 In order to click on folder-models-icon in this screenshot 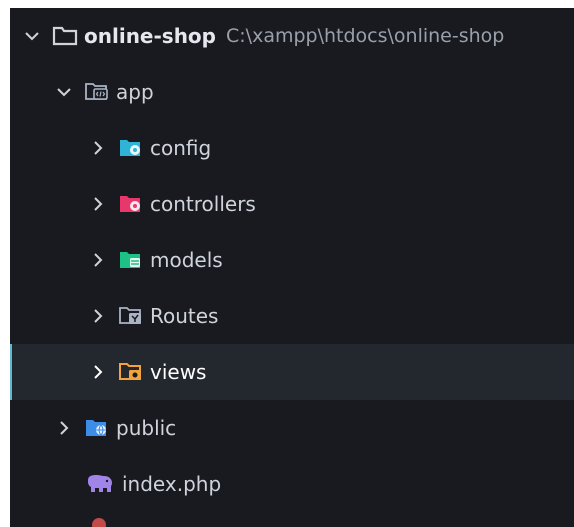, I will do `click(131, 260)`.